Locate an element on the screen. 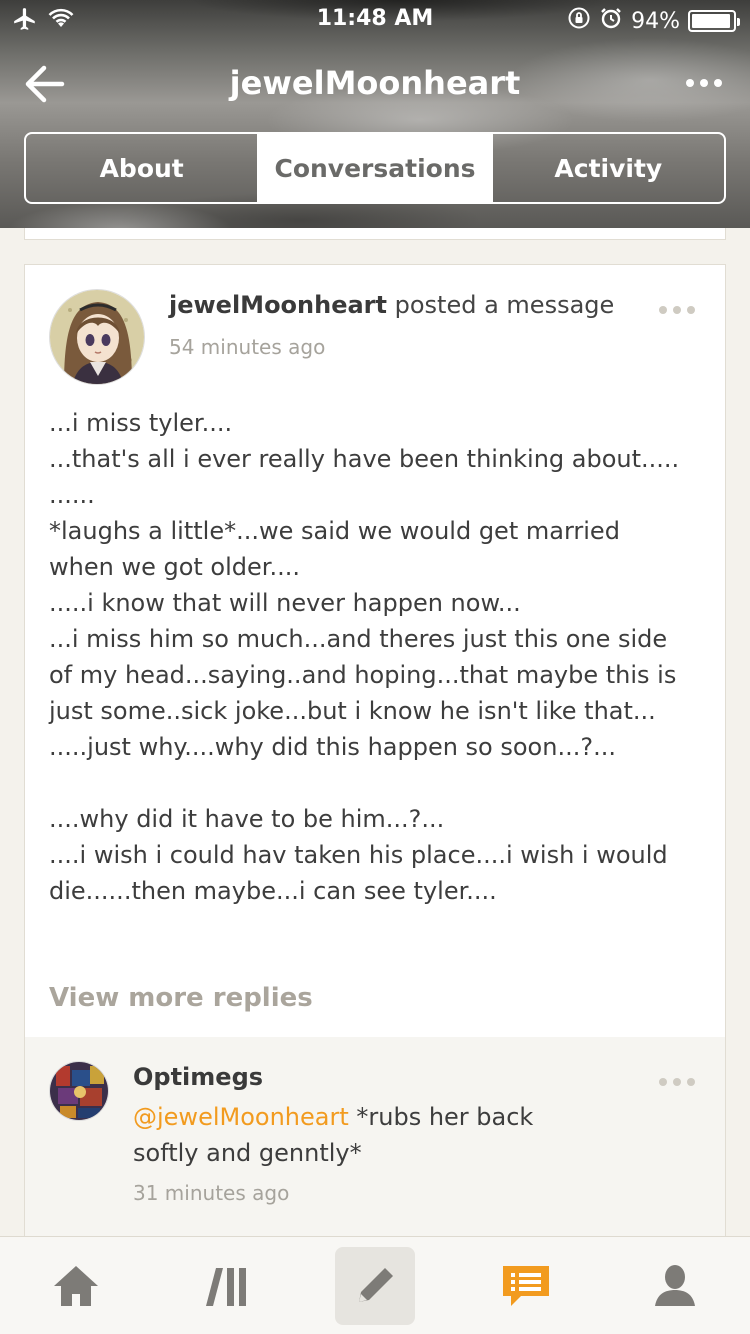 Image resolution: width=750 pixels, height=1334 pixels. post-header: jewelMoonheart posted a message is located at coordinates (391, 305).